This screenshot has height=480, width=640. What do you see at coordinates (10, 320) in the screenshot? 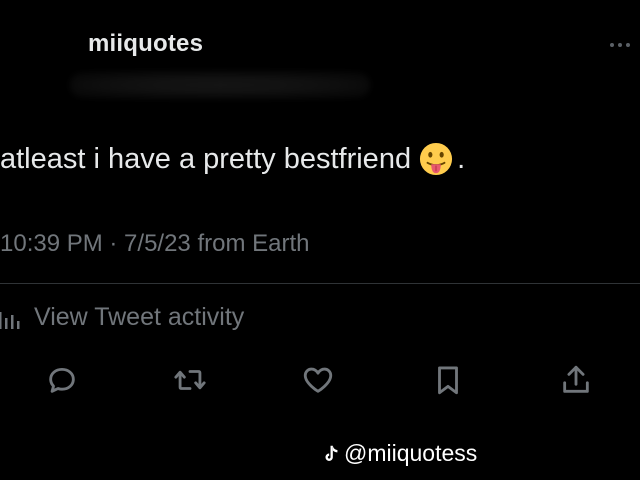
I see `bar-chart-icon` at bounding box center [10, 320].